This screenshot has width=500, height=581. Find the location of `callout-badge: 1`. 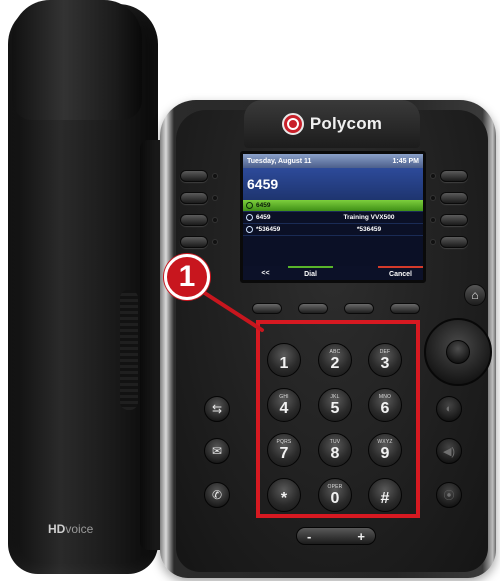

callout-badge: 1 is located at coordinates (187, 277).